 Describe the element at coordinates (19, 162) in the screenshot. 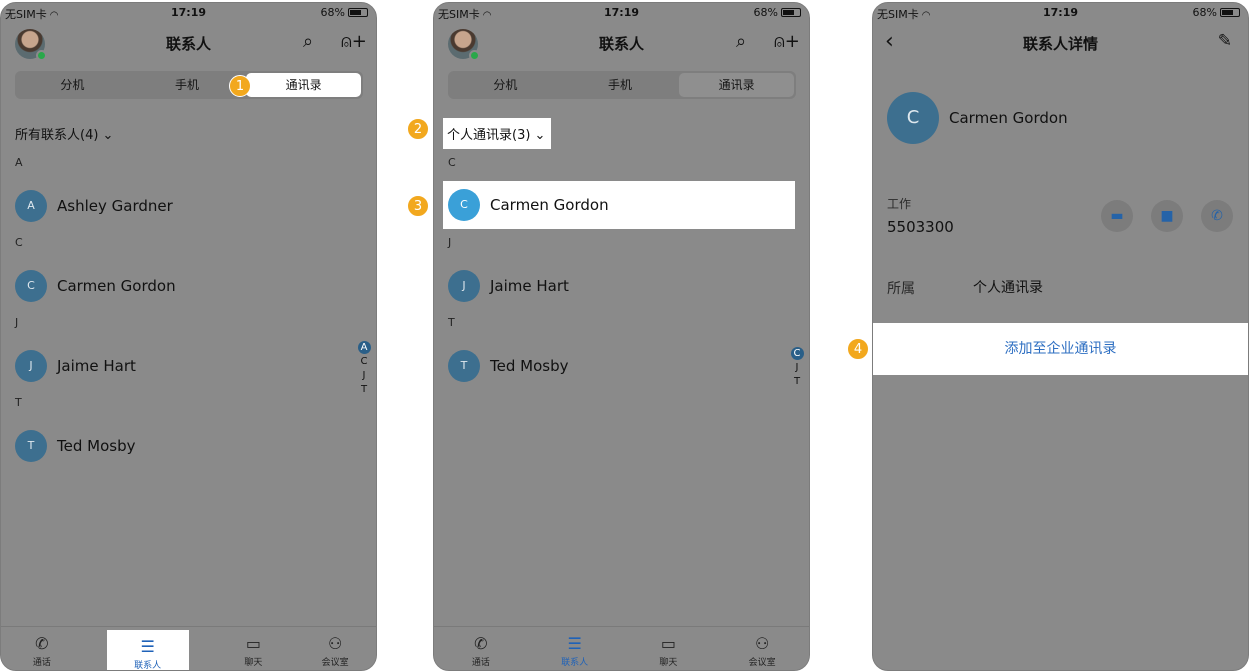

I see `section-header: A` at that location.